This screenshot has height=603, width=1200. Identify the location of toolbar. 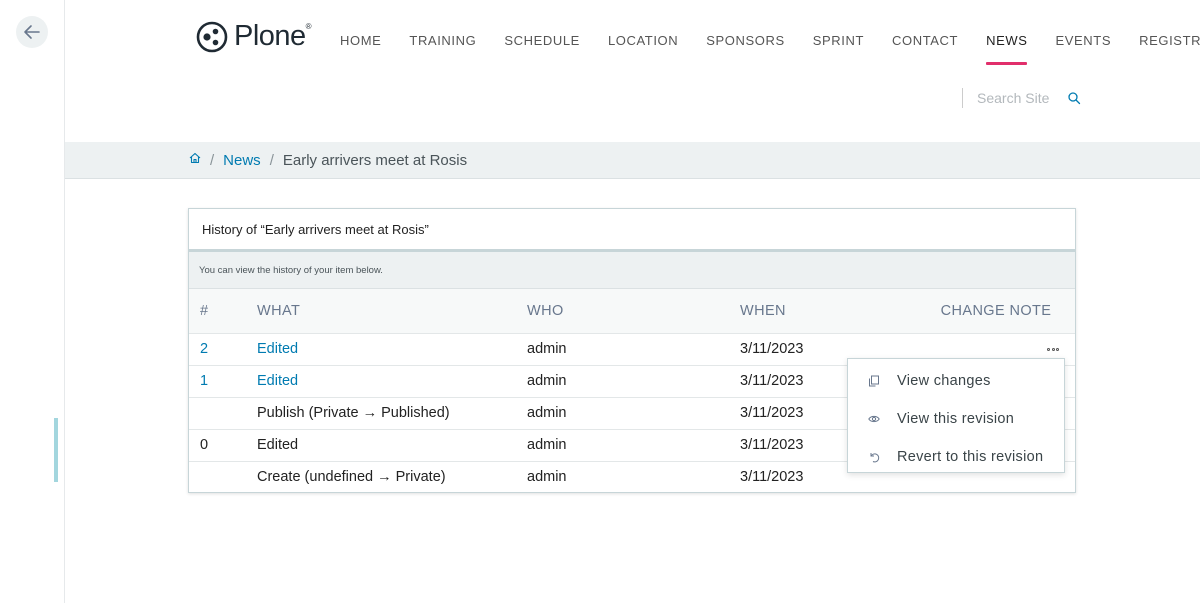
(32, 301).